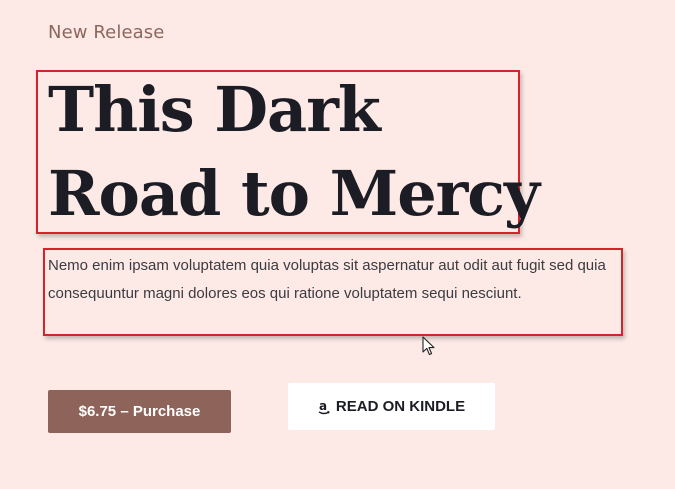 This screenshot has height=489, width=675. I want to click on purchase-button: $6.75 – Purchase, so click(139, 411).